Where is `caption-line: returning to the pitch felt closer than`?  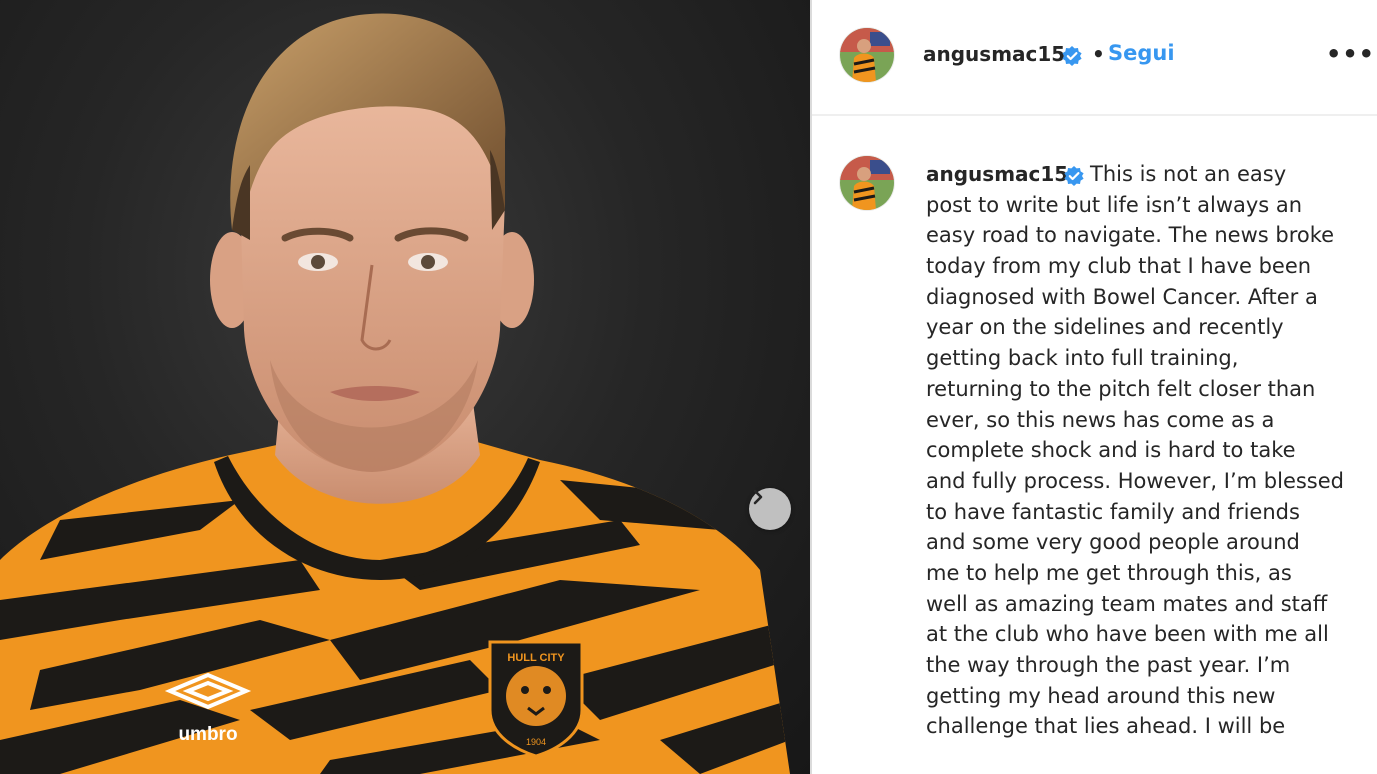
caption-line: returning to the pitch felt closer than is located at coordinates (1121, 388).